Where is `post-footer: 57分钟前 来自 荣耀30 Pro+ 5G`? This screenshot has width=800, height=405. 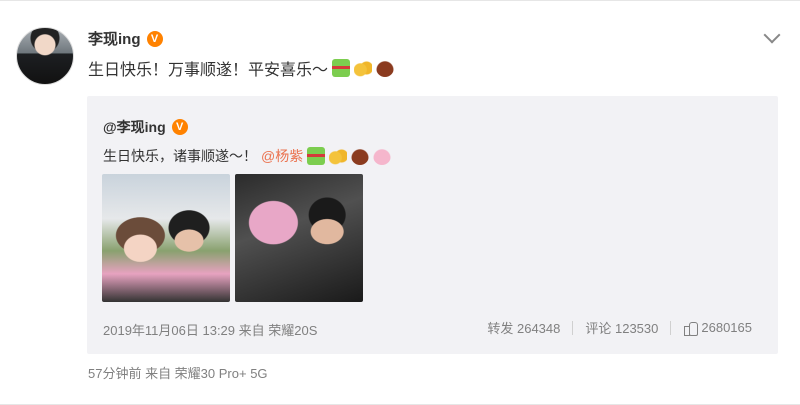 post-footer: 57分钟前 来自 荣耀30 Pro+ 5G is located at coordinates (178, 373).